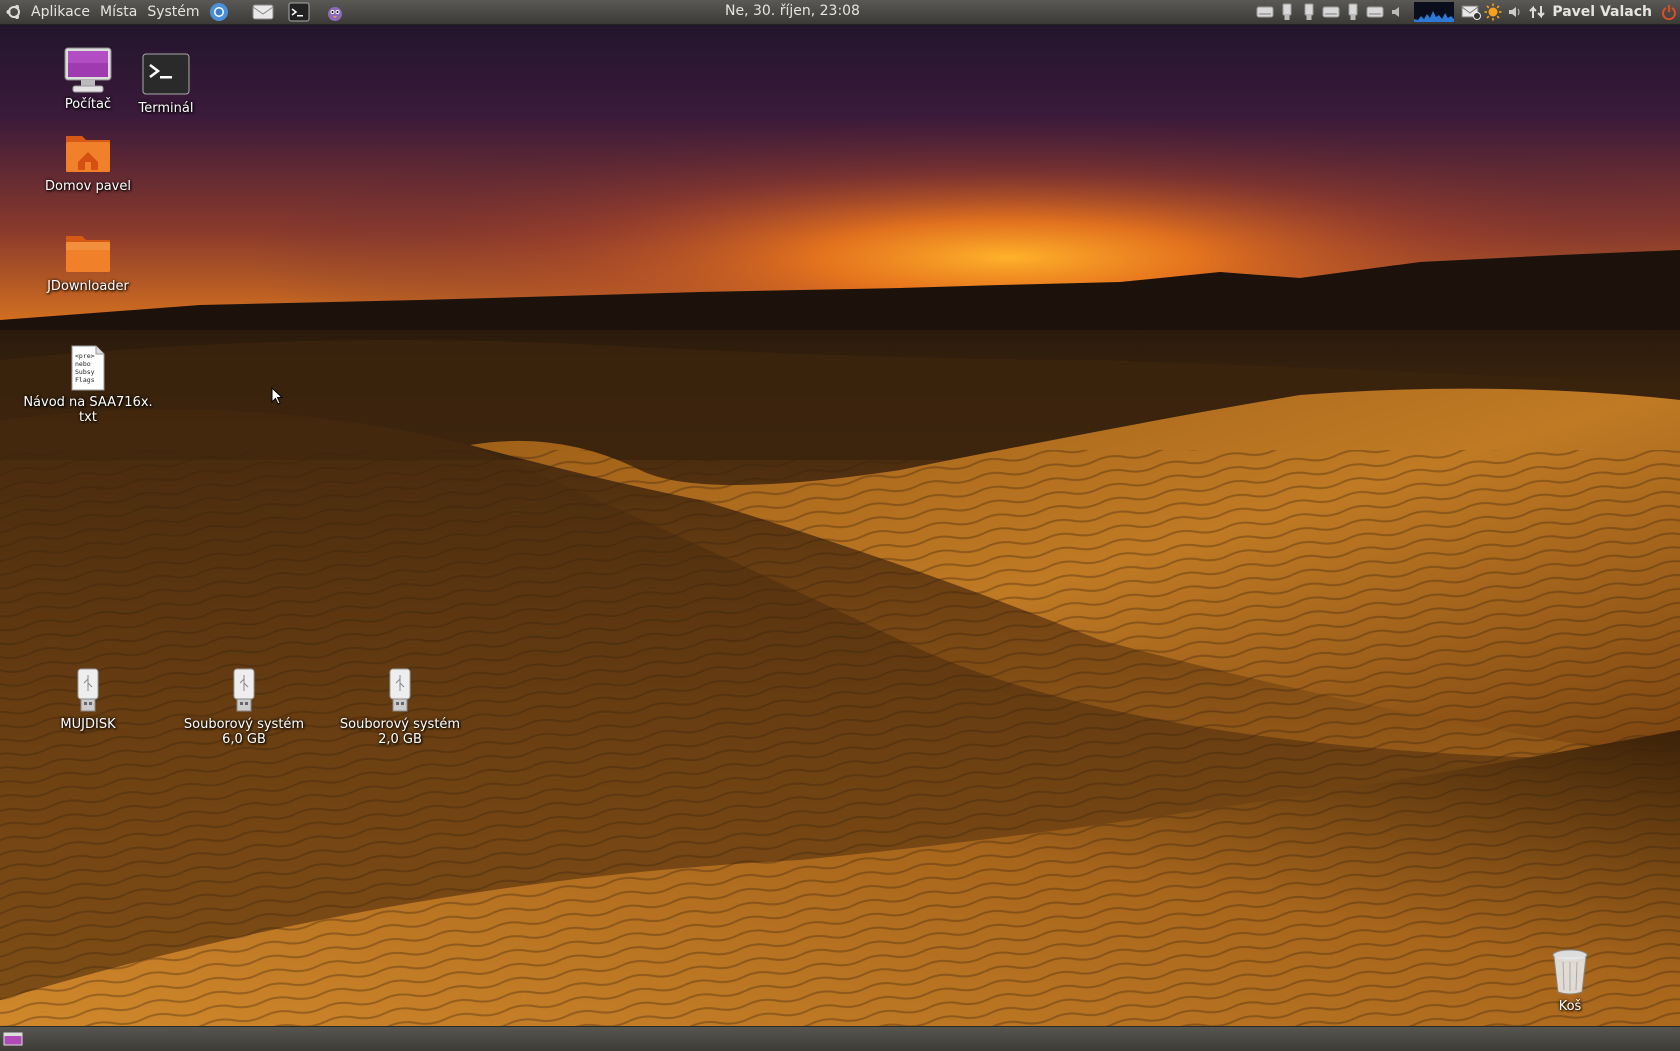 This screenshot has width=1680, height=1051. What do you see at coordinates (335, 12) in the screenshot?
I see `pidgin-icon` at bounding box center [335, 12].